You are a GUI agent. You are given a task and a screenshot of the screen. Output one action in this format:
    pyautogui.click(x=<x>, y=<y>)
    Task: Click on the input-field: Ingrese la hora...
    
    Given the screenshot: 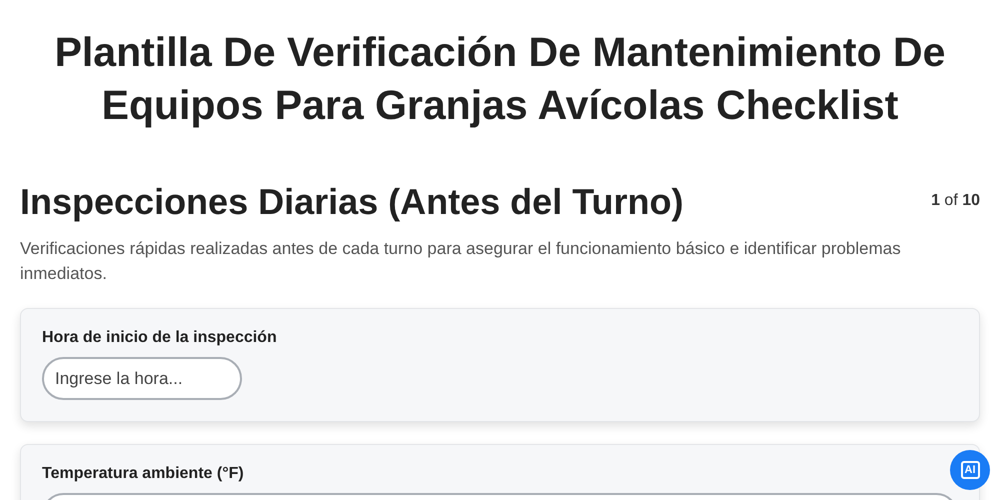 What is the action you would take?
    pyautogui.click(x=142, y=378)
    